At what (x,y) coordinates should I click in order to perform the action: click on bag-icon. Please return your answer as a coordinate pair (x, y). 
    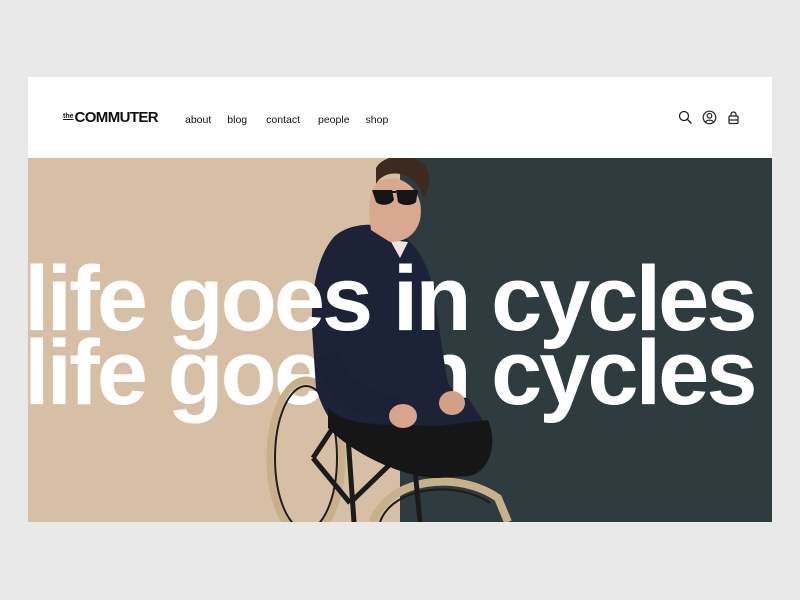
    Looking at the image, I should click on (733, 117).